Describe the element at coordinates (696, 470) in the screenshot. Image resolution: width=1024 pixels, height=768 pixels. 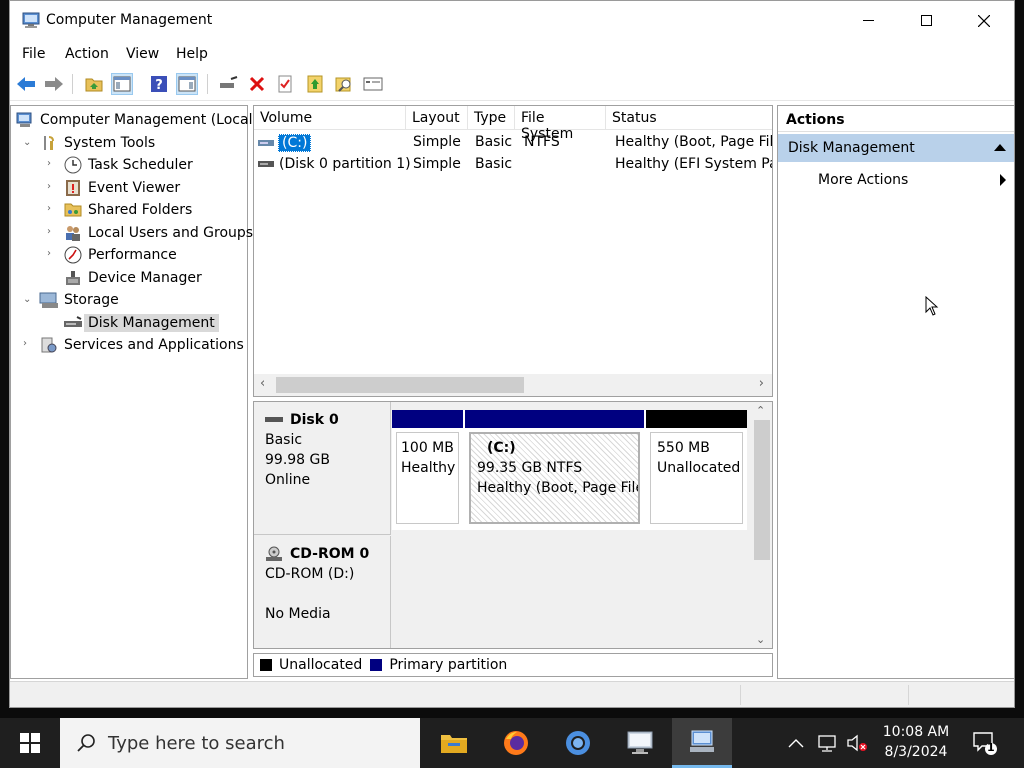
I see `partition-unallocated: 550 MB Unallocated` at that location.